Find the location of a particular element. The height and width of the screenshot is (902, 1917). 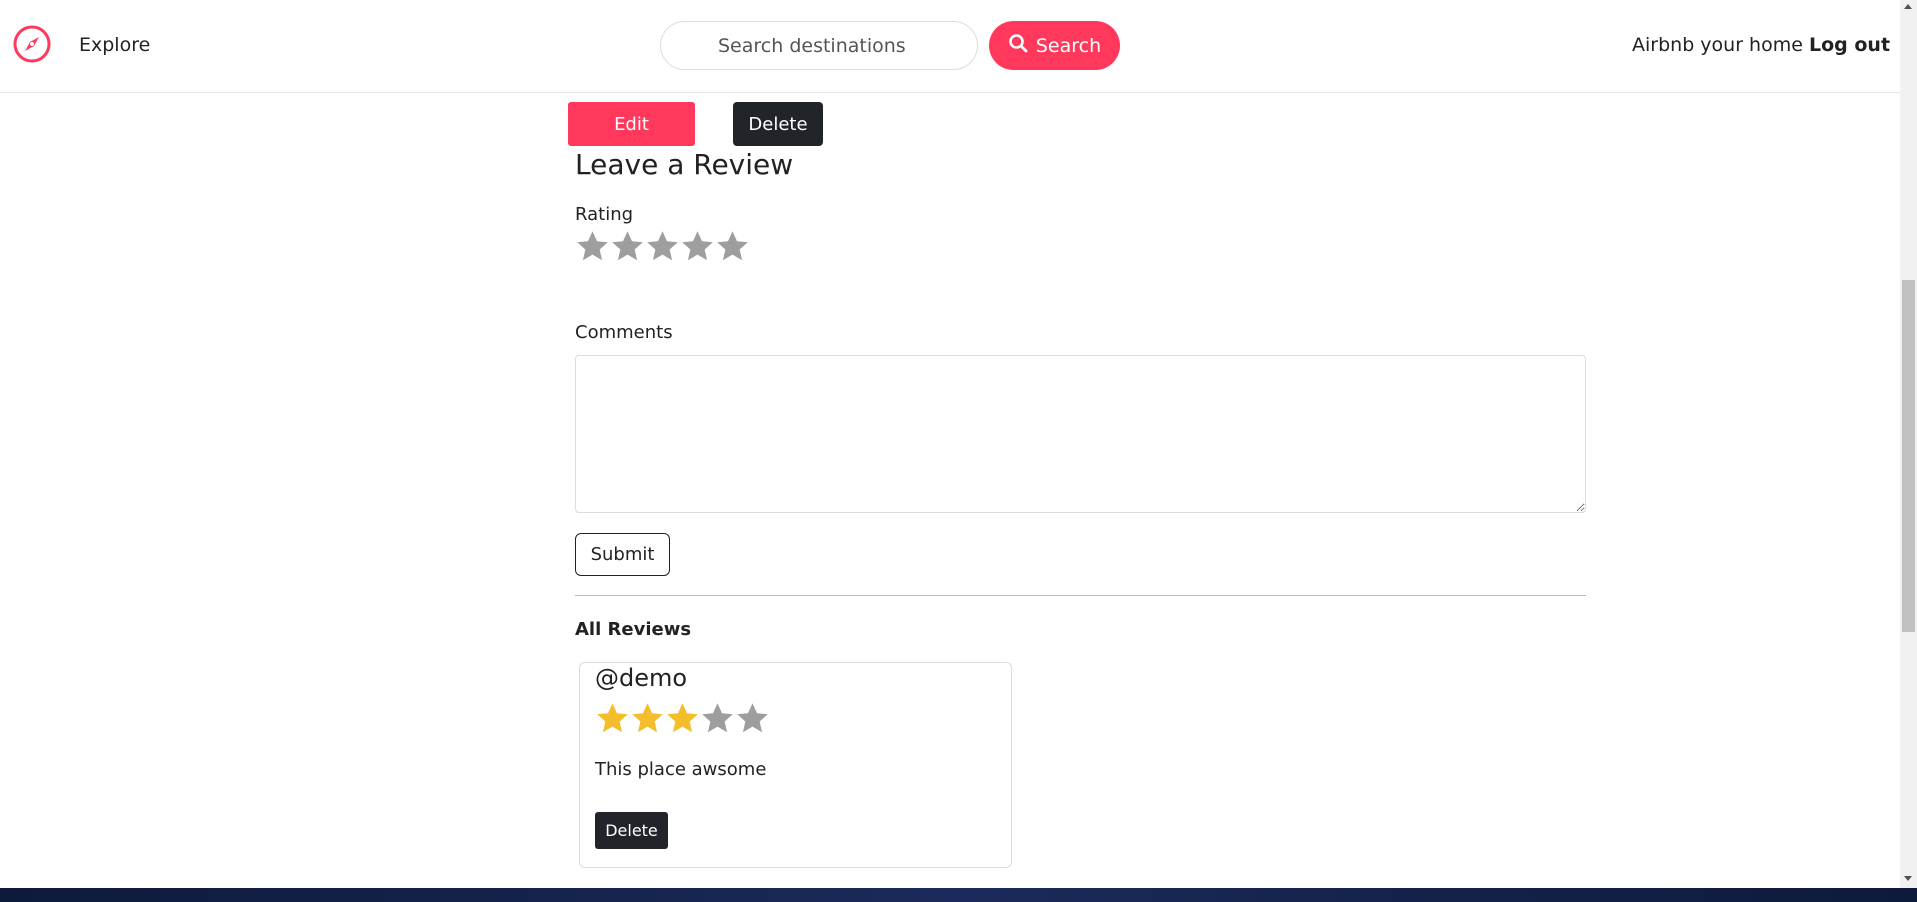

search-input is located at coordinates (819, 45).